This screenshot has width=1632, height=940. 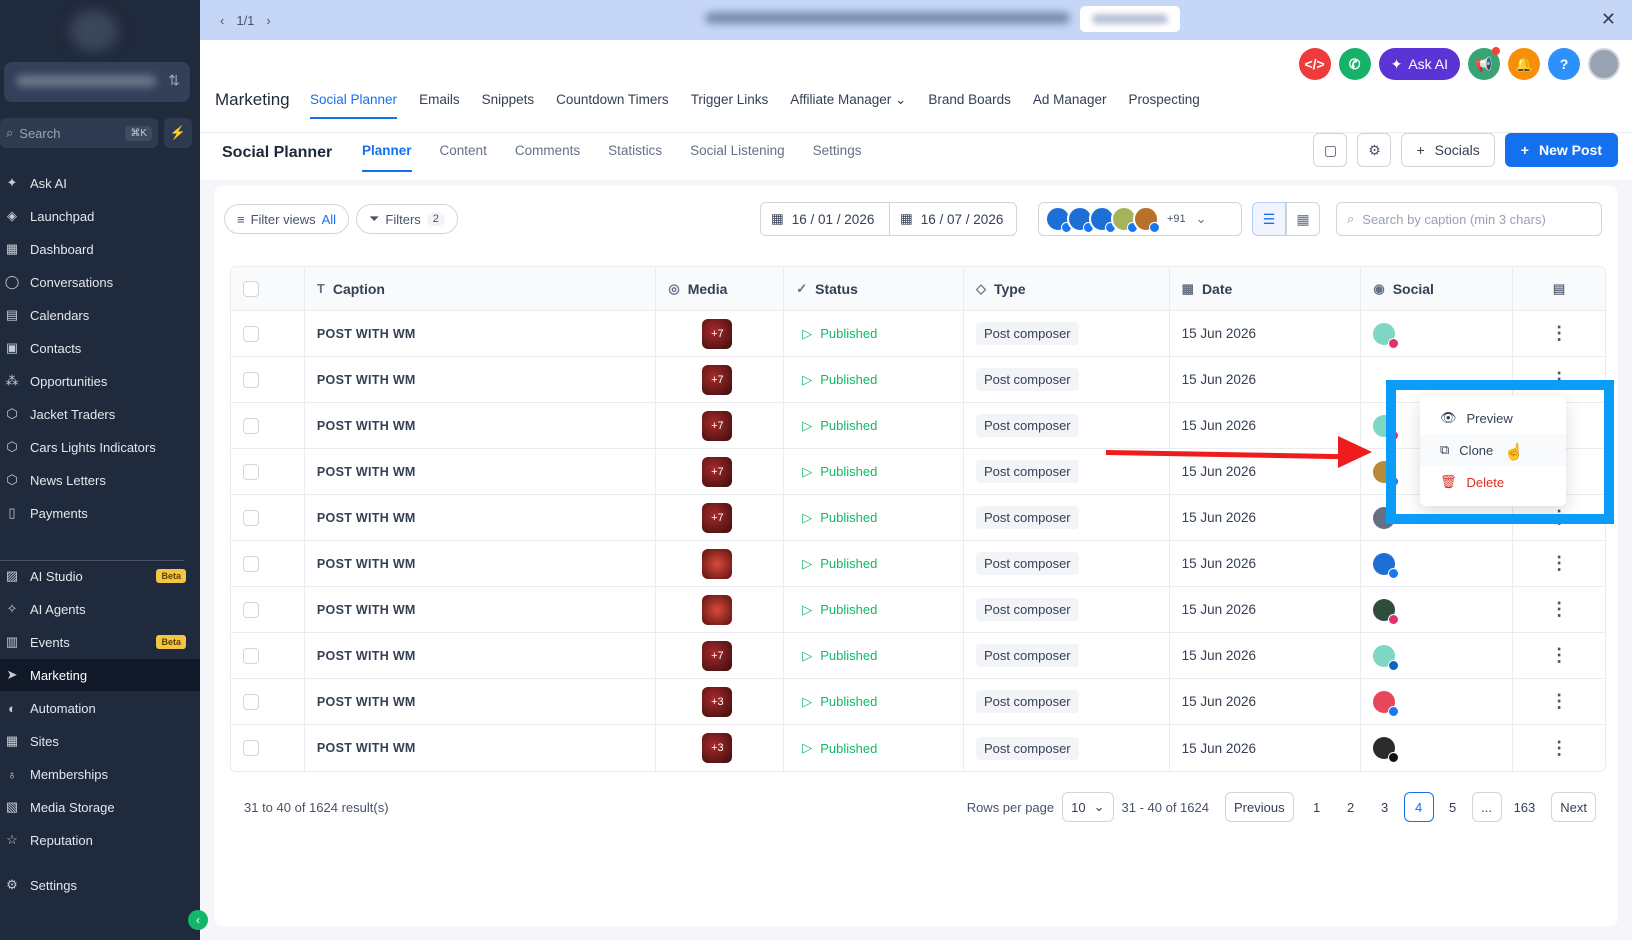 I want to click on sidebar-item-events: ▥ Events Beta, so click(x=100, y=642).